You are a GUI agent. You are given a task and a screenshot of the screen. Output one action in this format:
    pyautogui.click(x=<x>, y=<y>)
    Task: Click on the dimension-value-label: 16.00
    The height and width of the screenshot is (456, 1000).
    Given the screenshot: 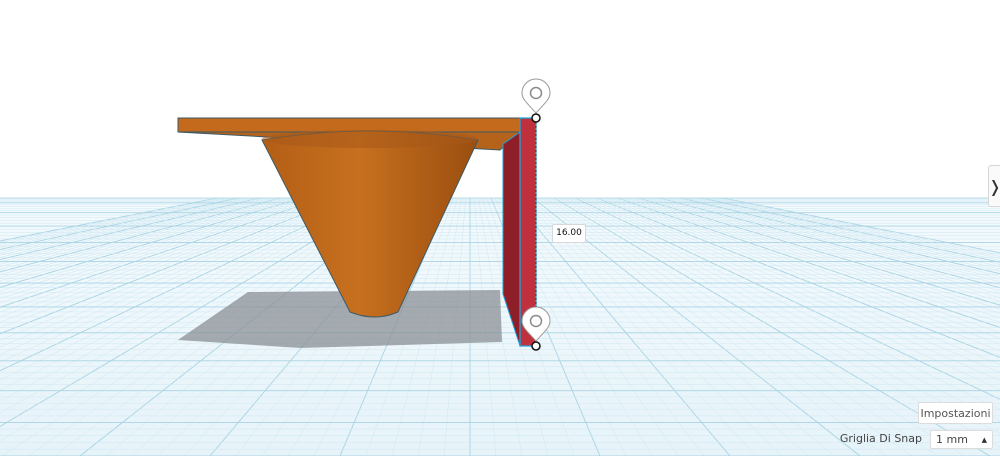 What is the action you would take?
    pyautogui.click(x=569, y=233)
    